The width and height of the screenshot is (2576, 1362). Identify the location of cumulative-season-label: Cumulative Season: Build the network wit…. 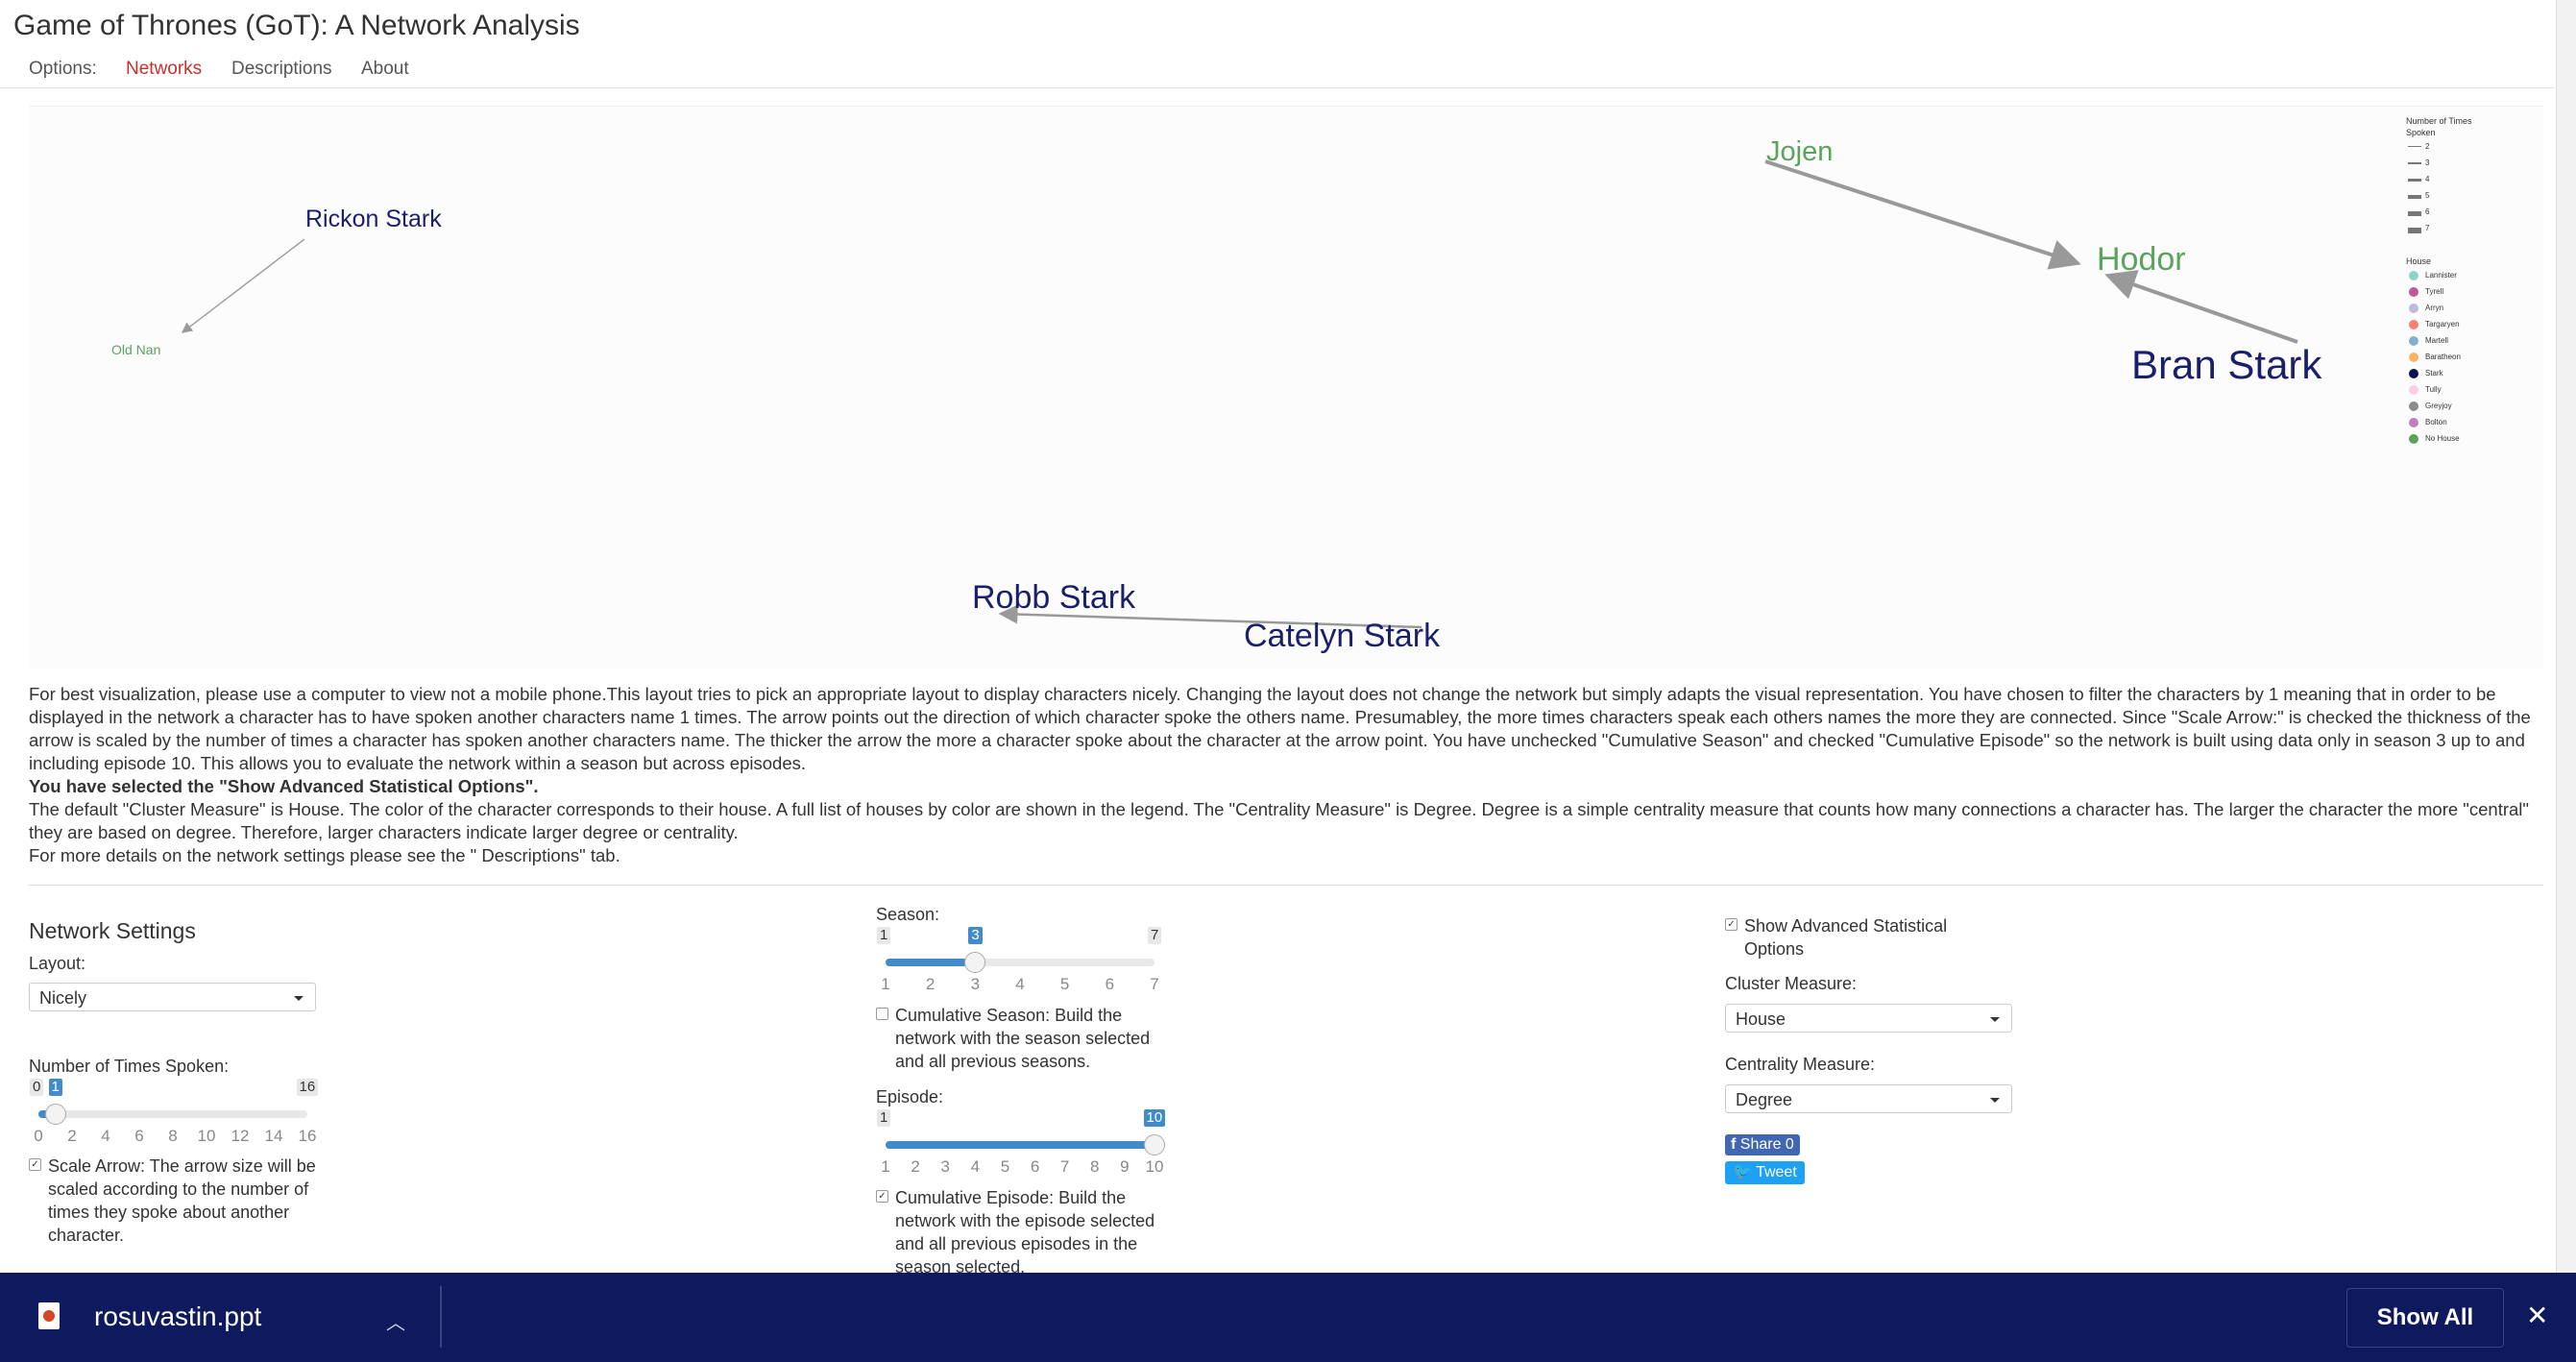
(1023, 1039).